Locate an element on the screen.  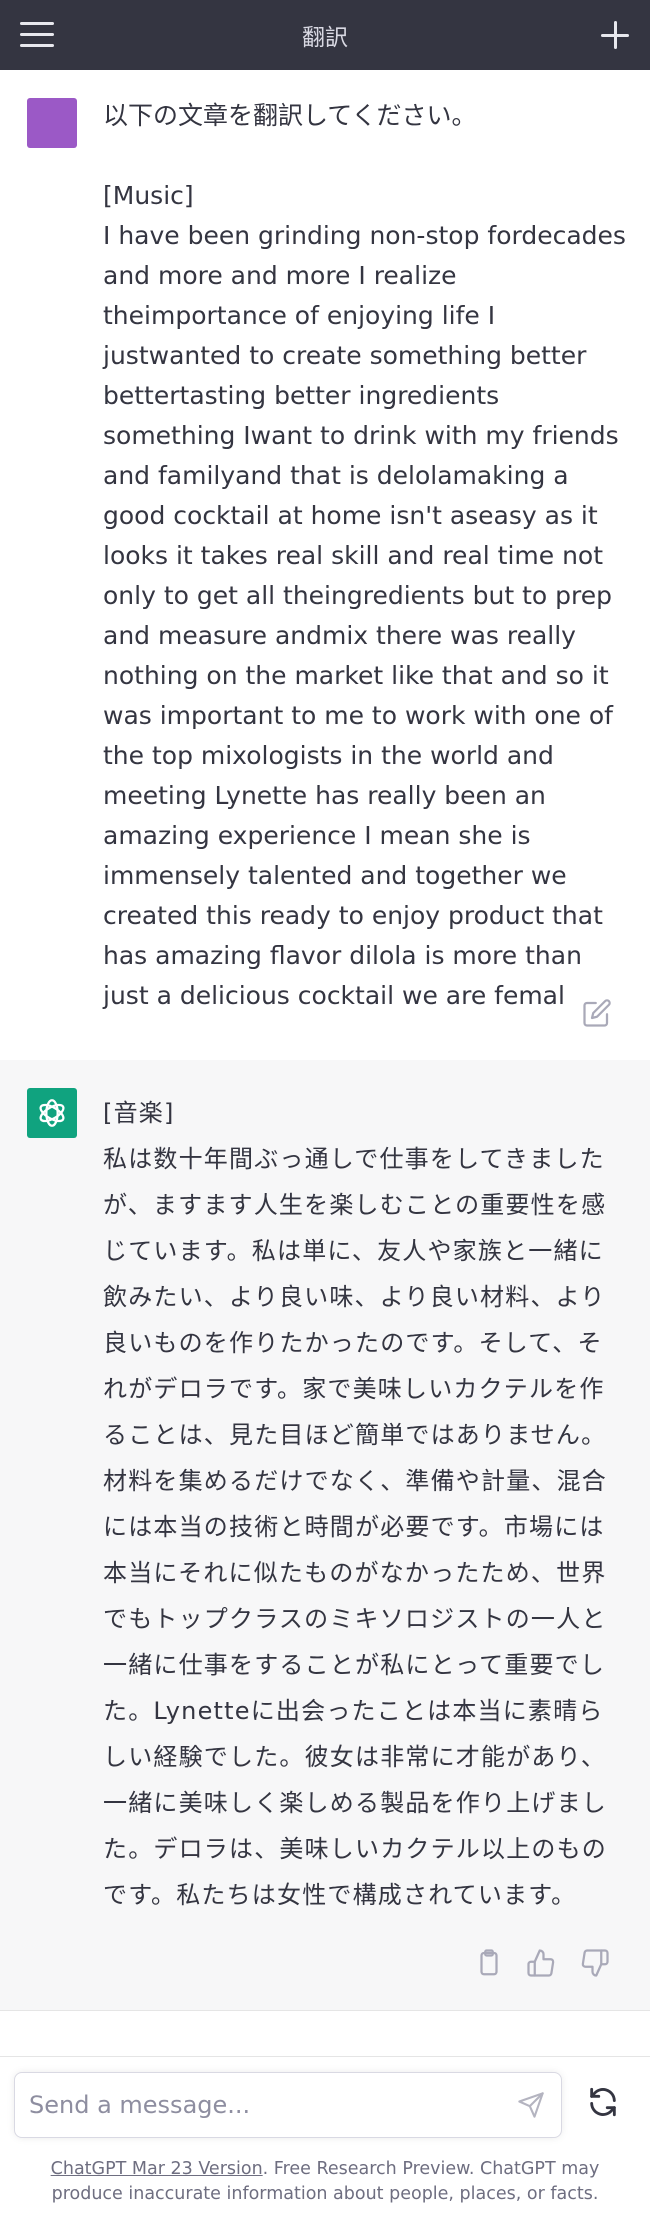
clipboard-icon is located at coordinates (489, 1963).